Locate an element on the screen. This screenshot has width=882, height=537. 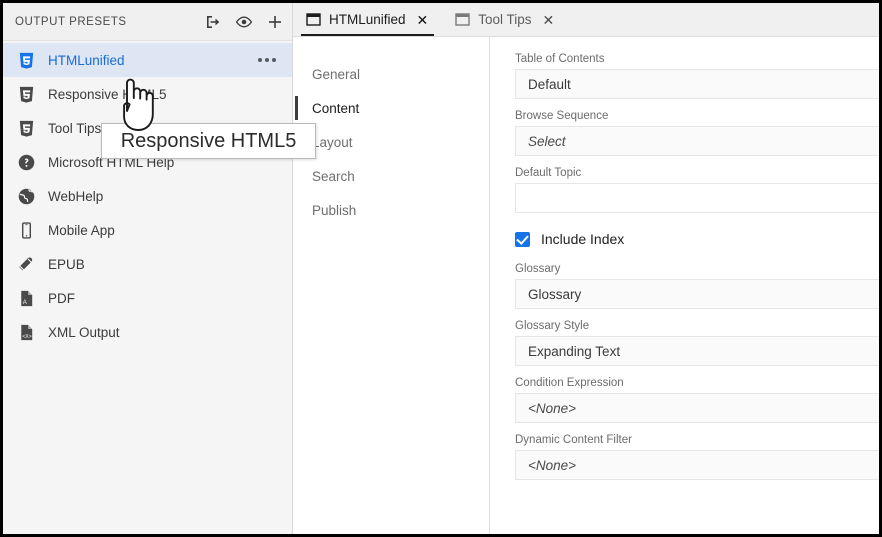
field-browse-sequence: Browse Sequence Select is located at coordinates (697, 133).